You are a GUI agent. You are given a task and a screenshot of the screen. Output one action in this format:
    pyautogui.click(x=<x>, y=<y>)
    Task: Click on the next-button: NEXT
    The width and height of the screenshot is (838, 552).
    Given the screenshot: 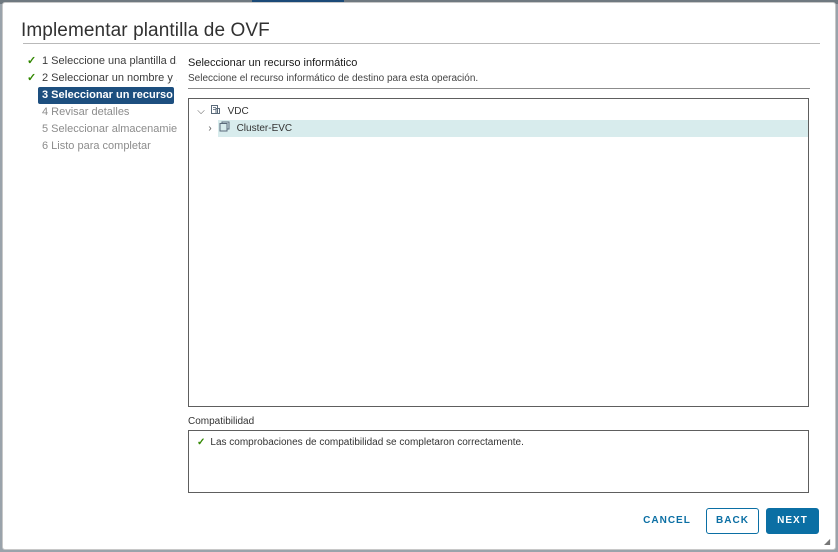 What is the action you would take?
    pyautogui.click(x=792, y=521)
    